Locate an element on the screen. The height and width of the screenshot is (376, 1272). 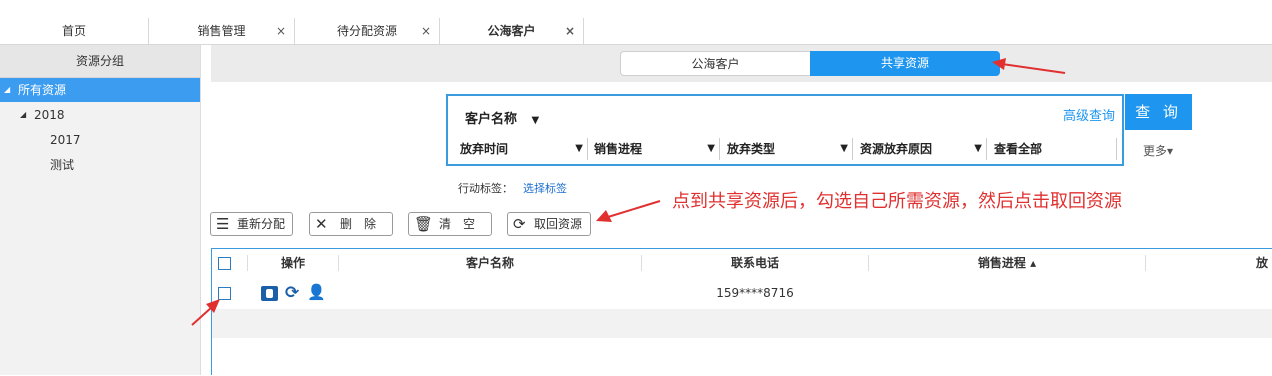
tree-item-2018: ◢ 2018 is located at coordinates (100, 115).